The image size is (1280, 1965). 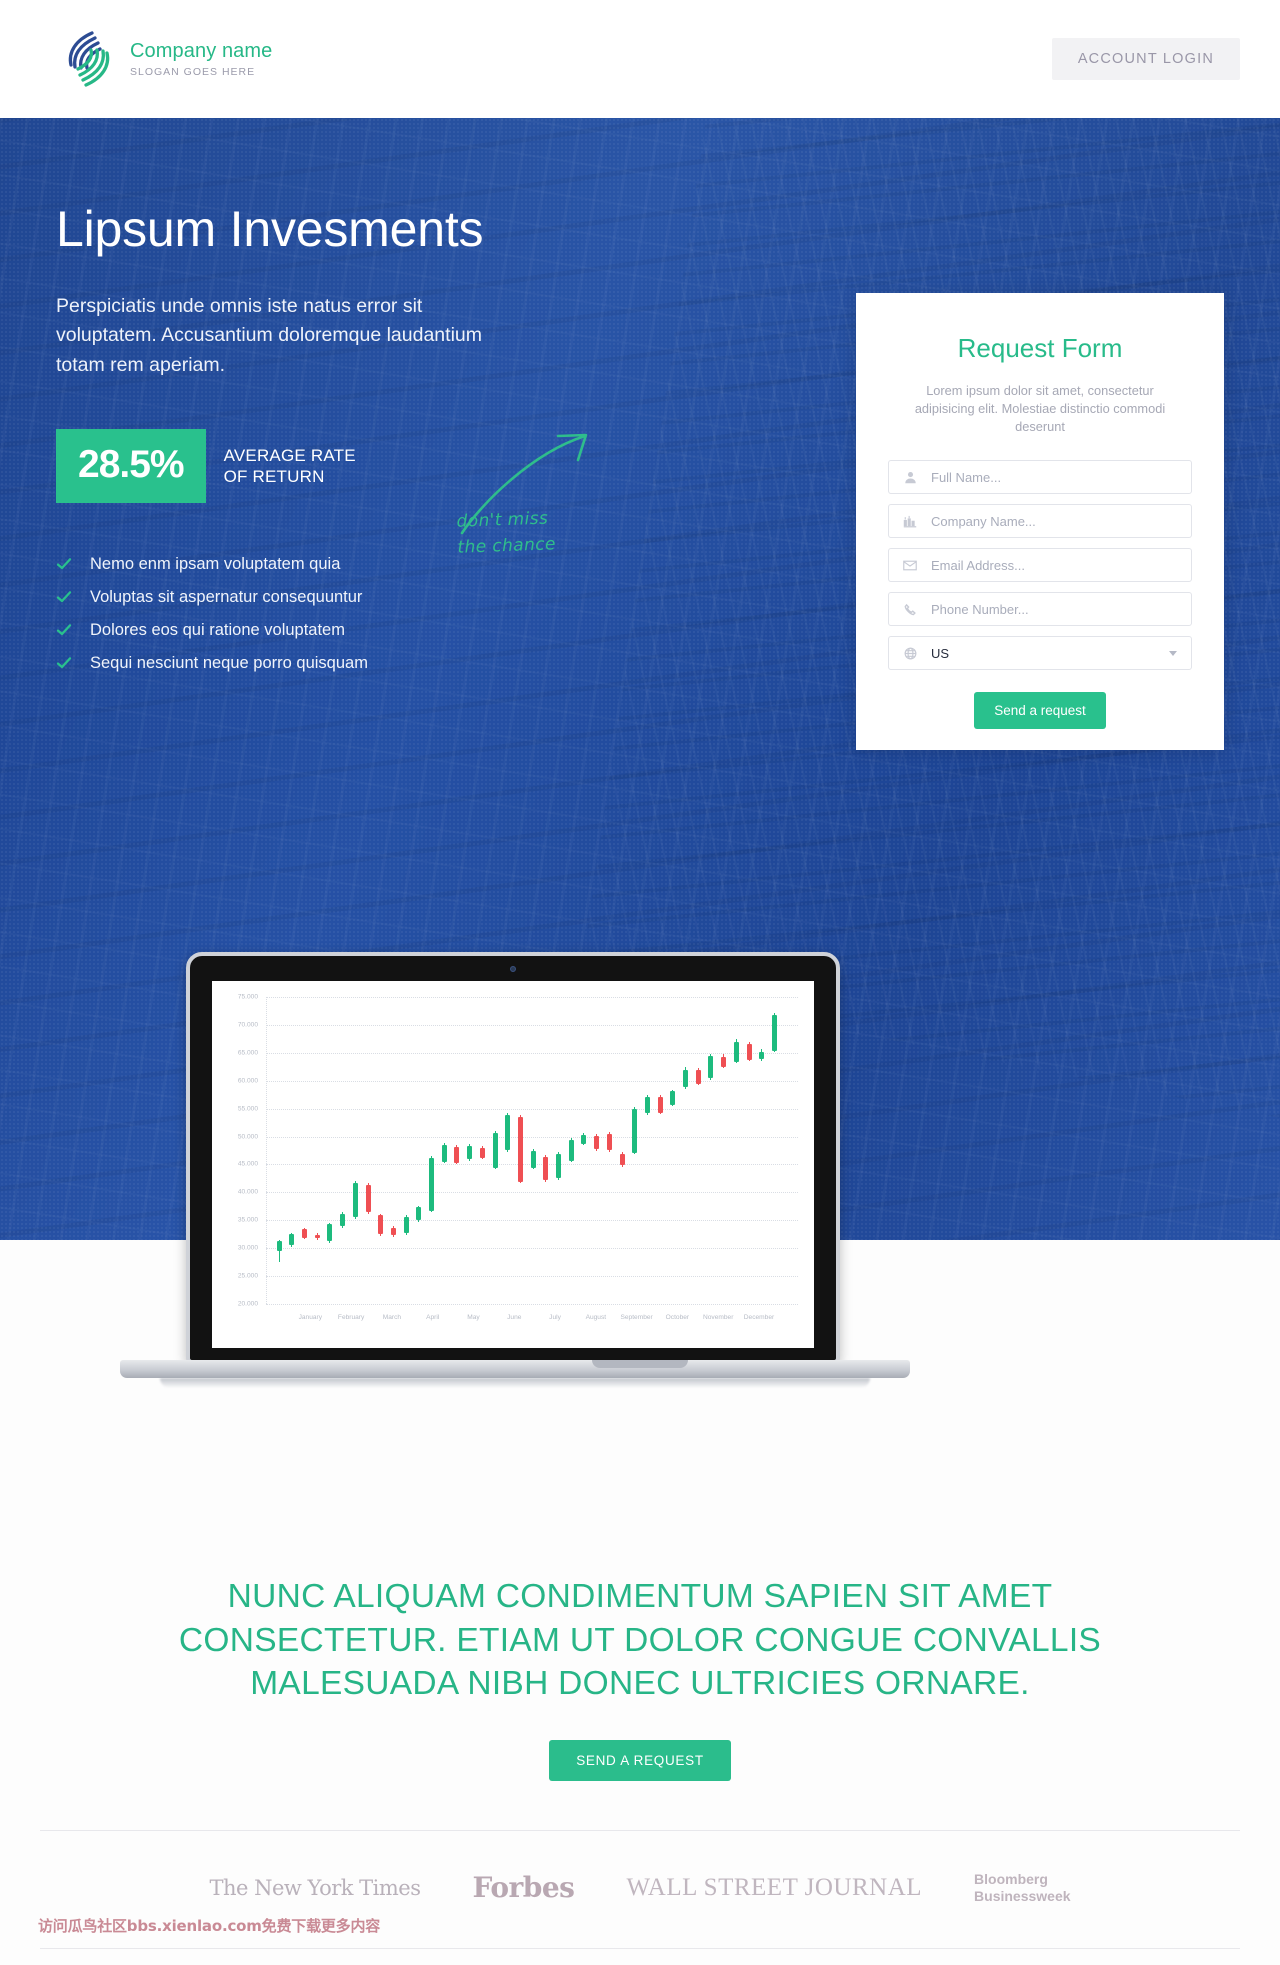 I want to click on company-name-field, so click(x=1040, y=521).